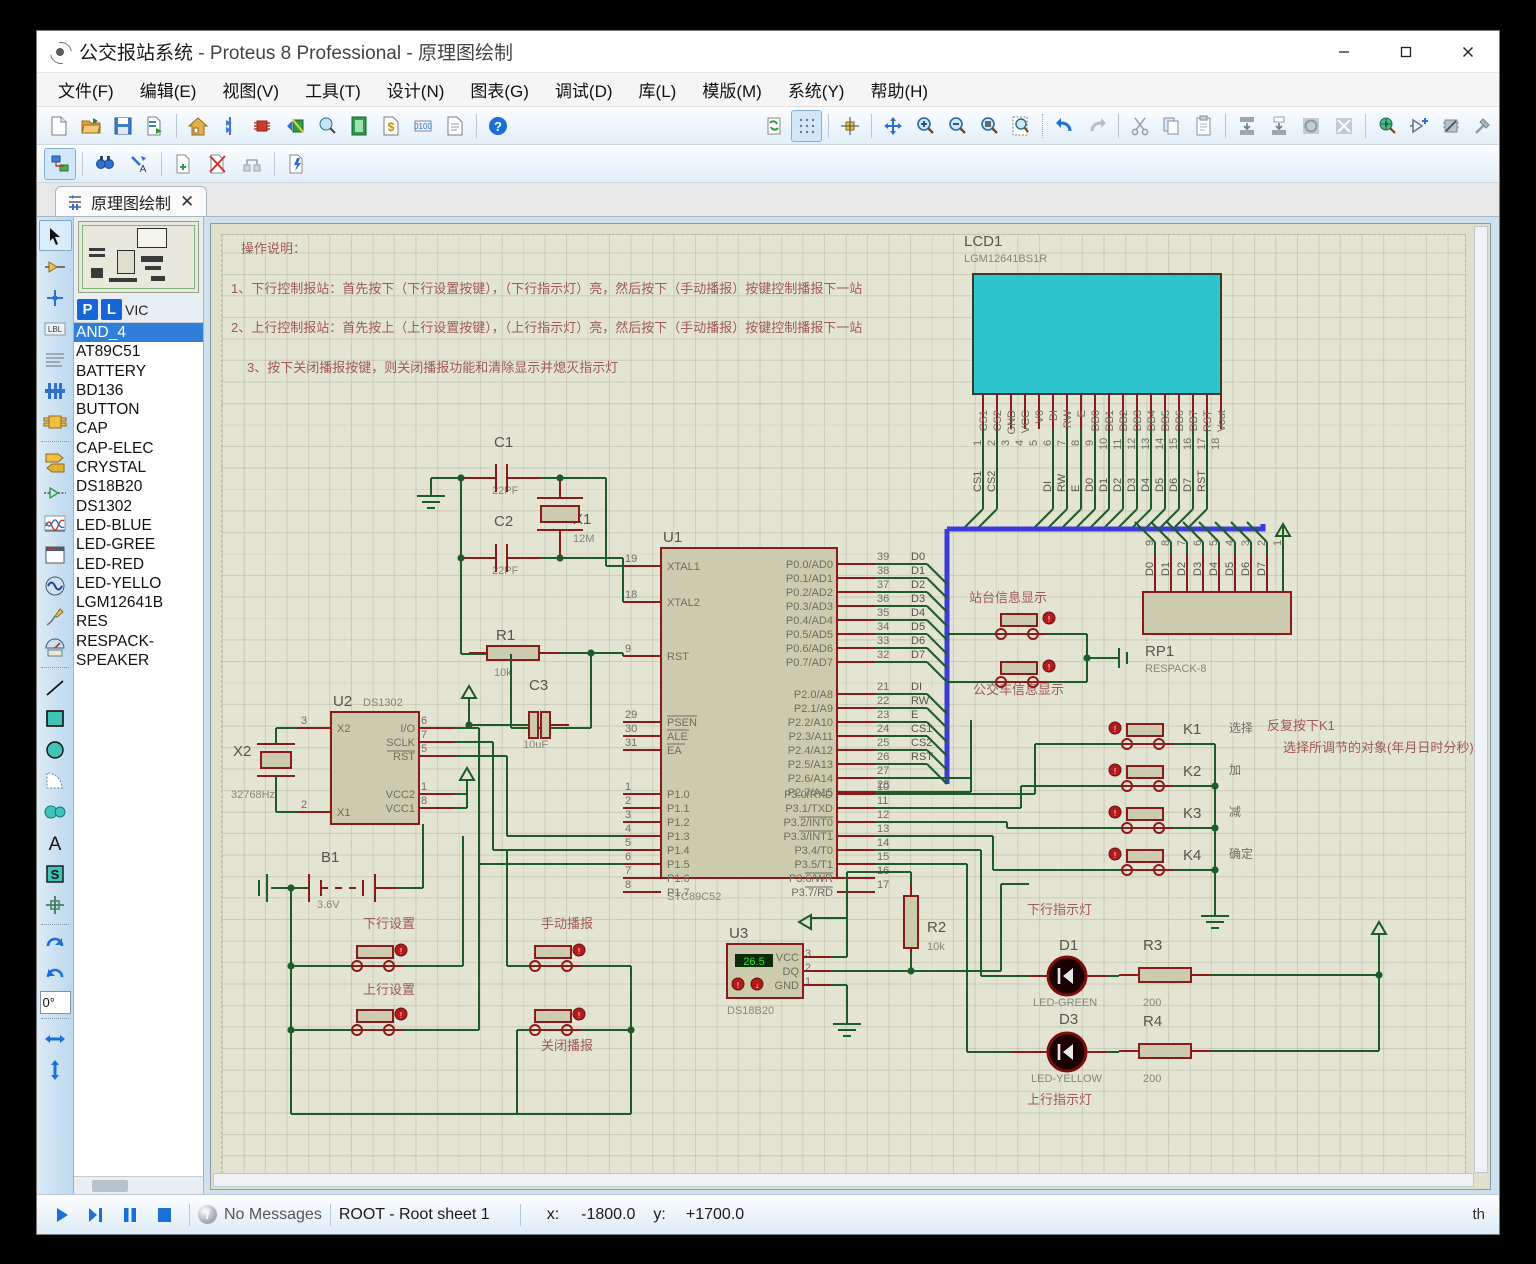 This screenshot has height=1264, width=1536. I want to click on pause-icon, so click(130, 1215).